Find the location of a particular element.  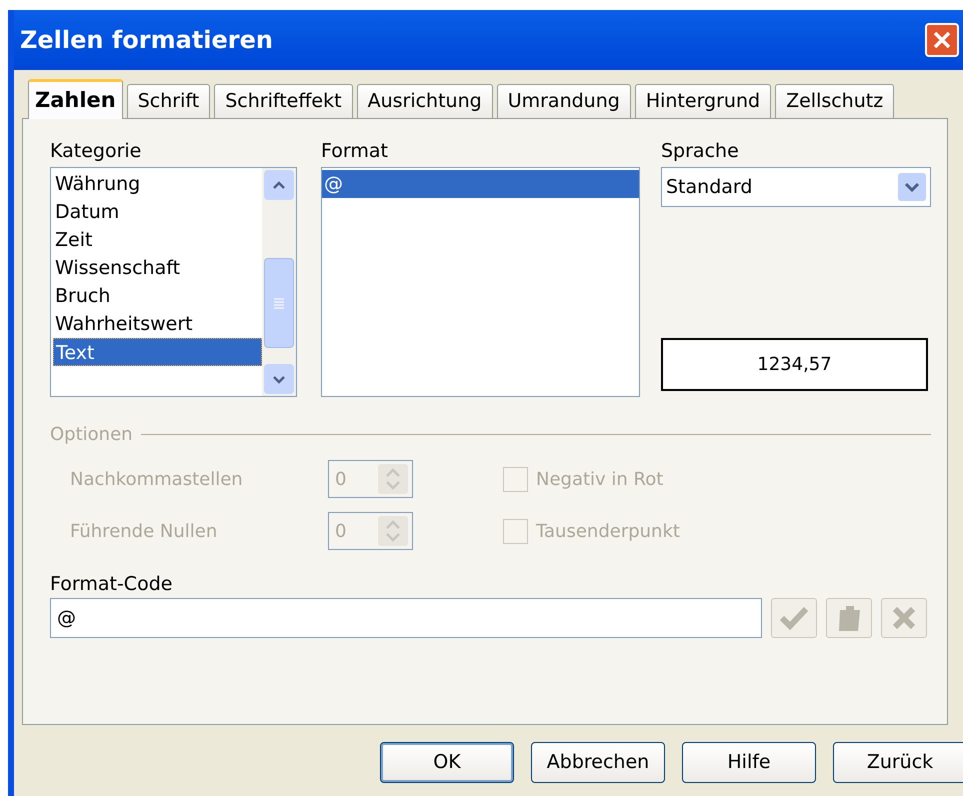

format-code-field: @ is located at coordinates (406, 618).